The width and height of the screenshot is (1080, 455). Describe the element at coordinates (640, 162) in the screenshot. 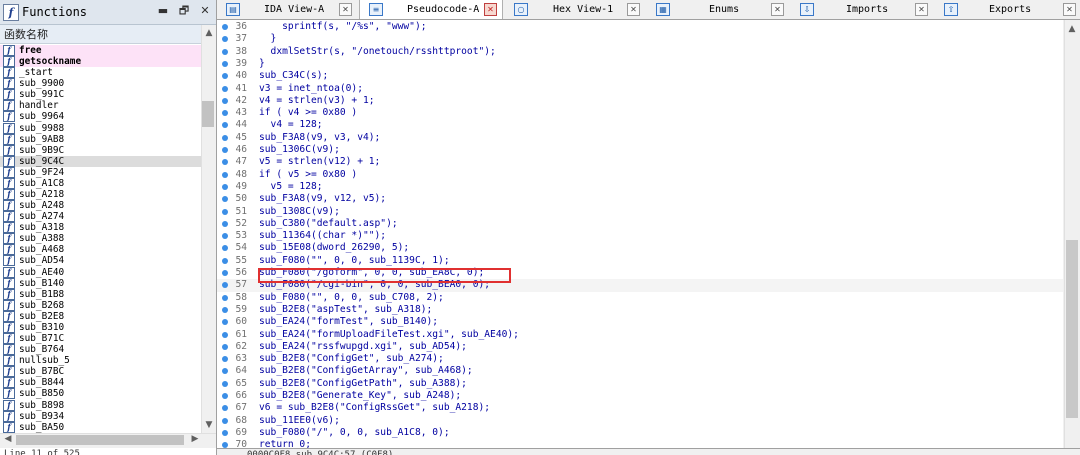

I see `code-line: 47 v5 = strlen(v12) + 1;` at that location.